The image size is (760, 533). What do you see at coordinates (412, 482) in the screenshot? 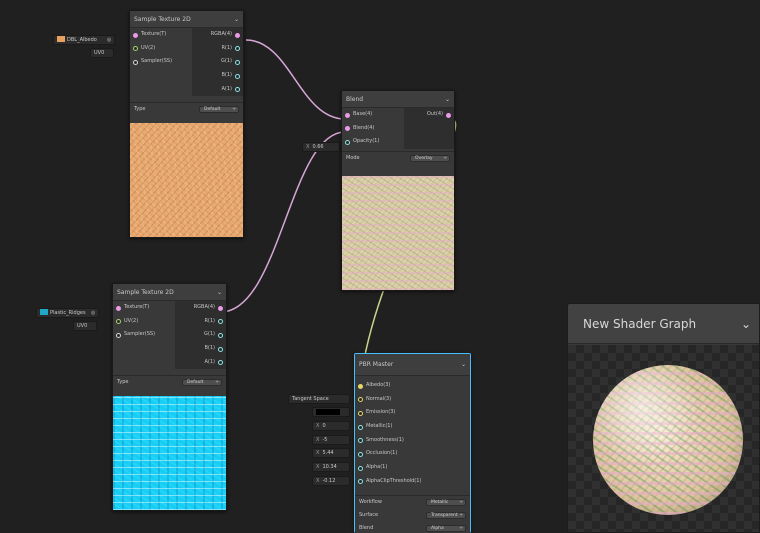
I see `port-alpha-clip: AlphaClipThreshold(1)` at bounding box center [412, 482].